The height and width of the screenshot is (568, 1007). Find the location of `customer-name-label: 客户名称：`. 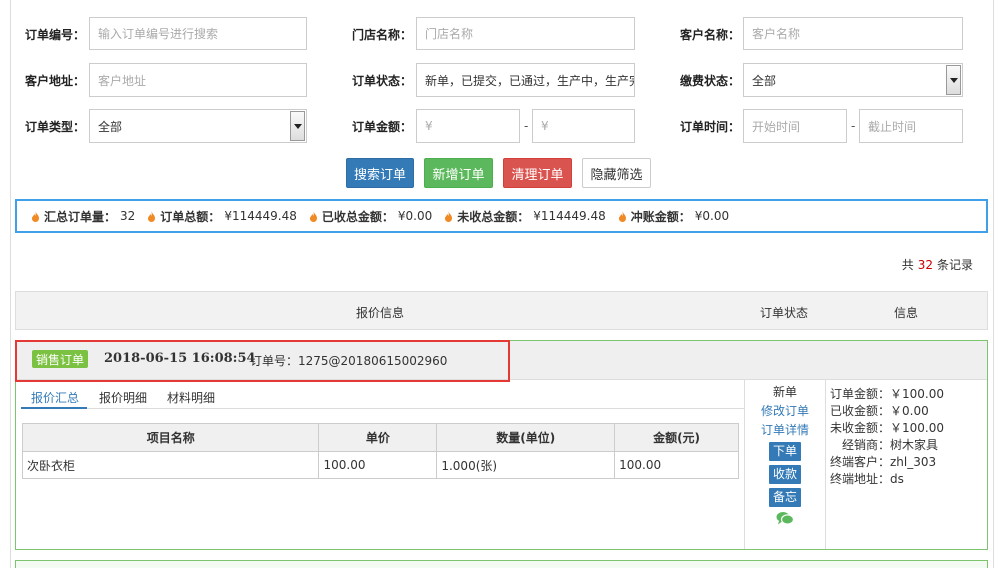

customer-name-label: 客户名称： is located at coordinates (710, 35).